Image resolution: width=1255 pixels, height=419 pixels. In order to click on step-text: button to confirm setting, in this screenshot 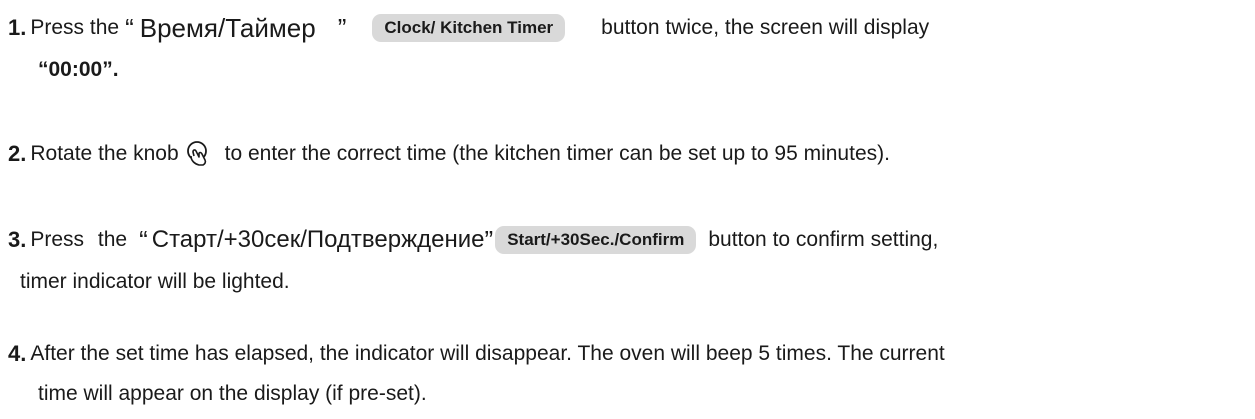, I will do `click(823, 239)`.